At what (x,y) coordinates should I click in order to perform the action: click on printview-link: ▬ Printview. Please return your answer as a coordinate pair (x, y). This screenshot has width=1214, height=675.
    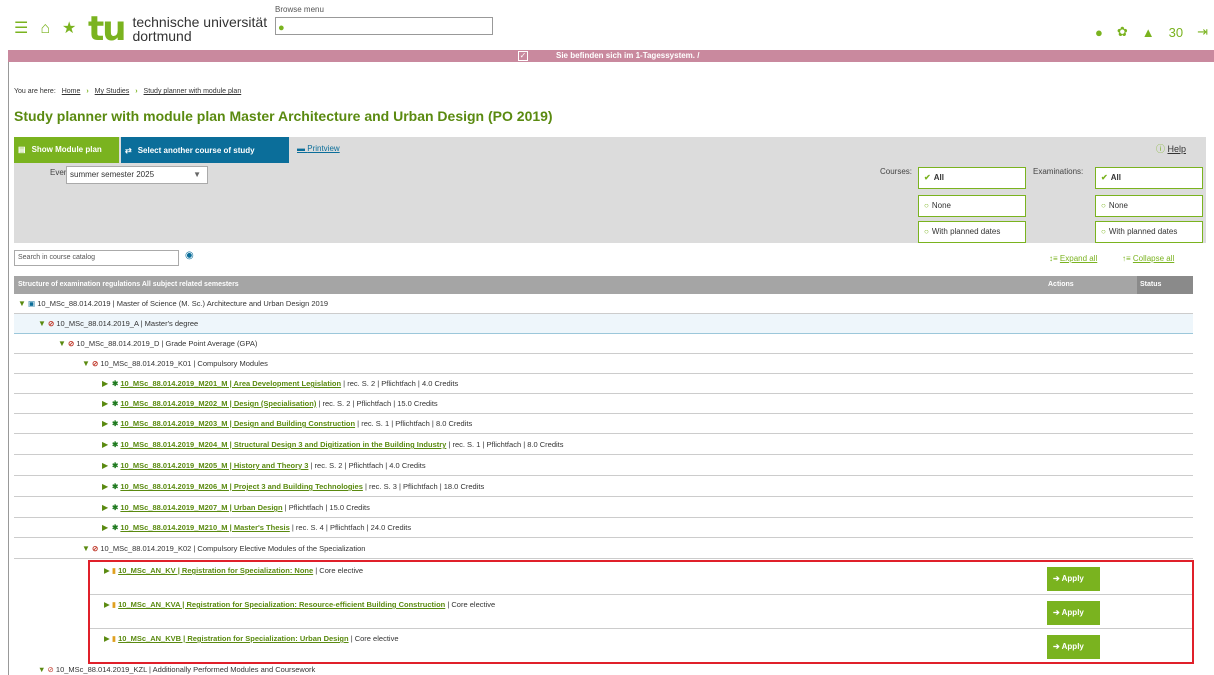
    Looking at the image, I should click on (318, 148).